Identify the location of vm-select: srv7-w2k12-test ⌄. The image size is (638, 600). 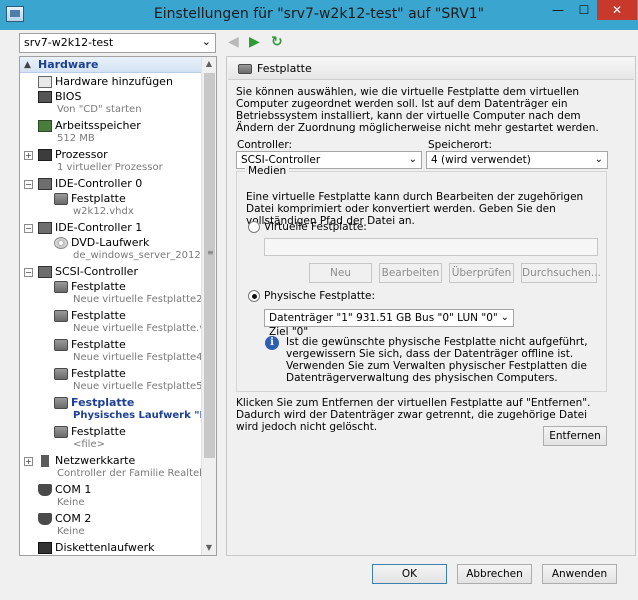
(117, 43).